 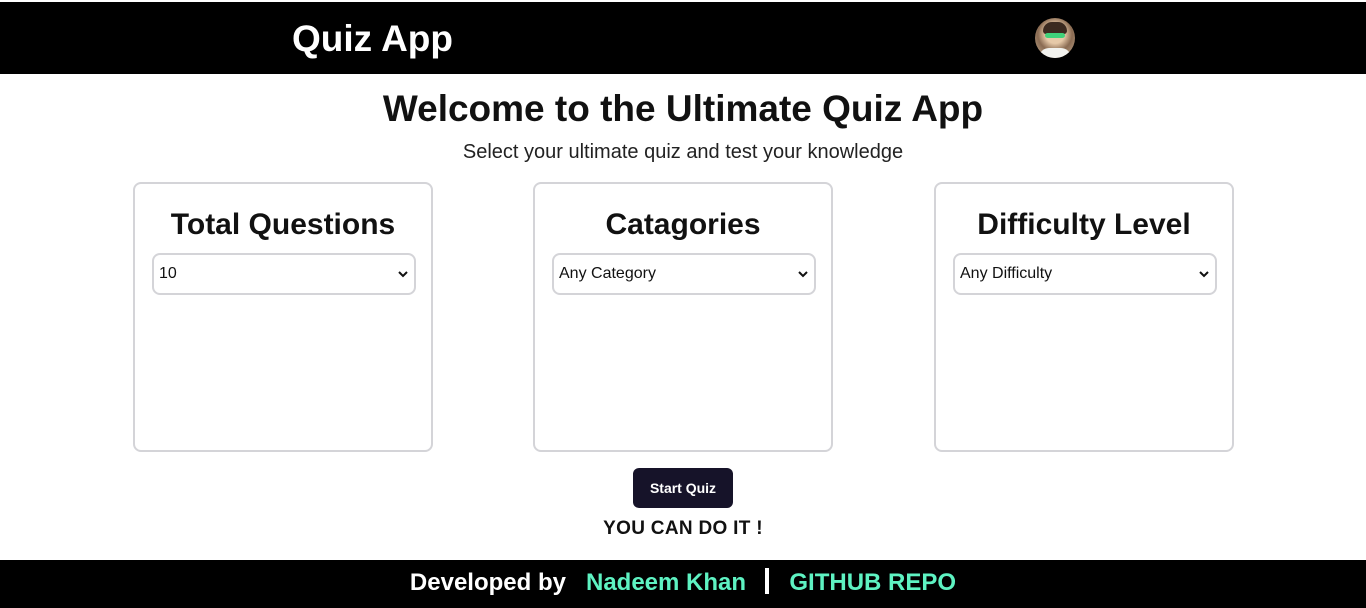 I want to click on avatar-glasses, so click(x=1055, y=35).